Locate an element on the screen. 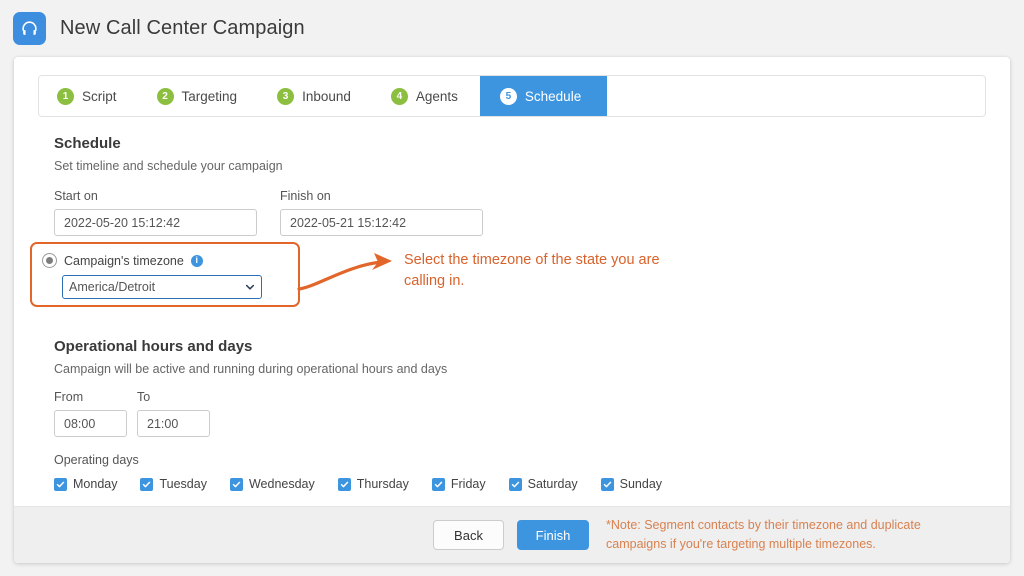 The height and width of the screenshot is (576, 1024). day-label: Thursday is located at coordinates (382, 484).